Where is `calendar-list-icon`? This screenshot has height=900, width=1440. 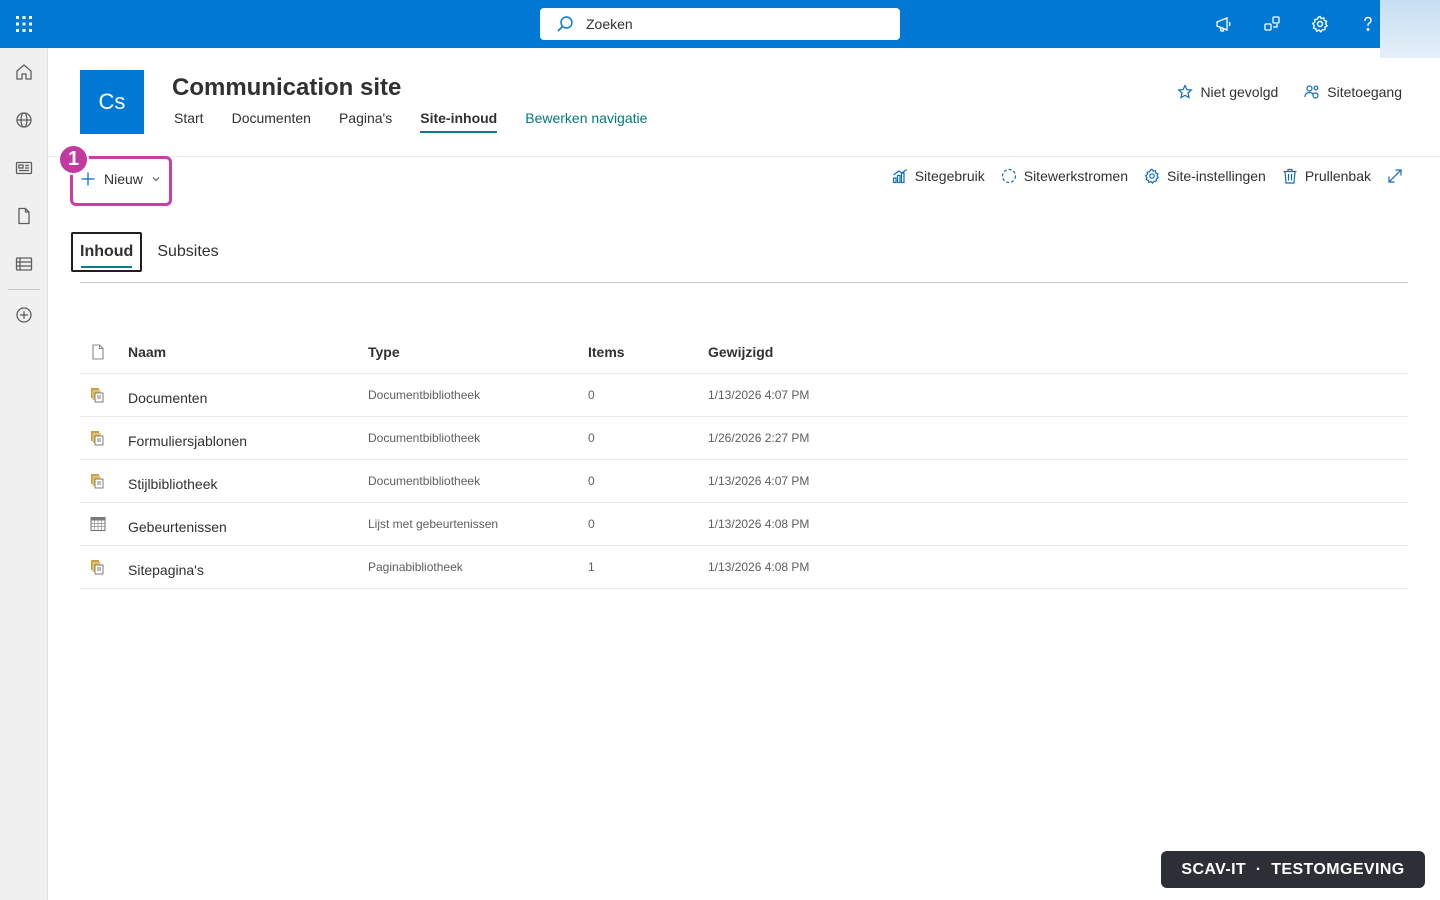
calendar-list-icon is located at coordinates (104, 524).